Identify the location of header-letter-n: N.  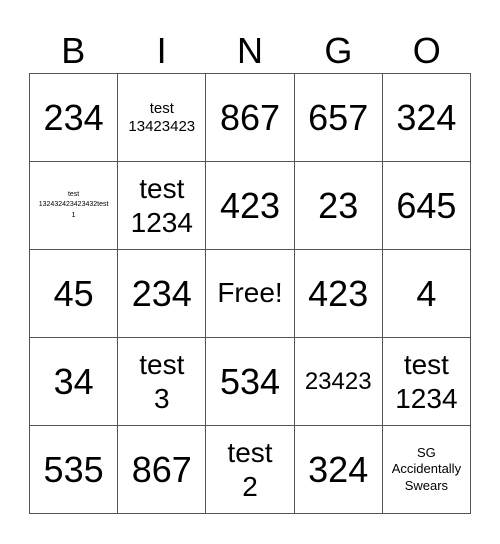
(249, 50).